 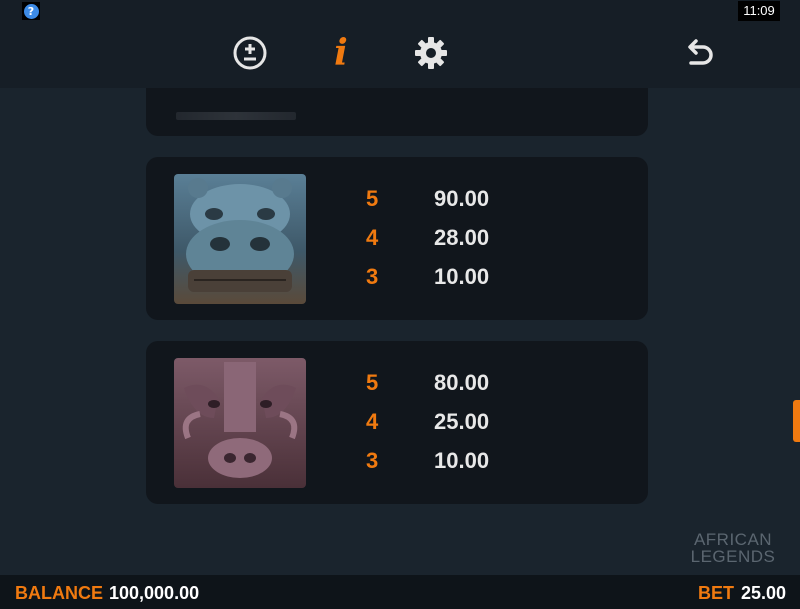 I want to click on settings-button, so click(x=431, y=53).